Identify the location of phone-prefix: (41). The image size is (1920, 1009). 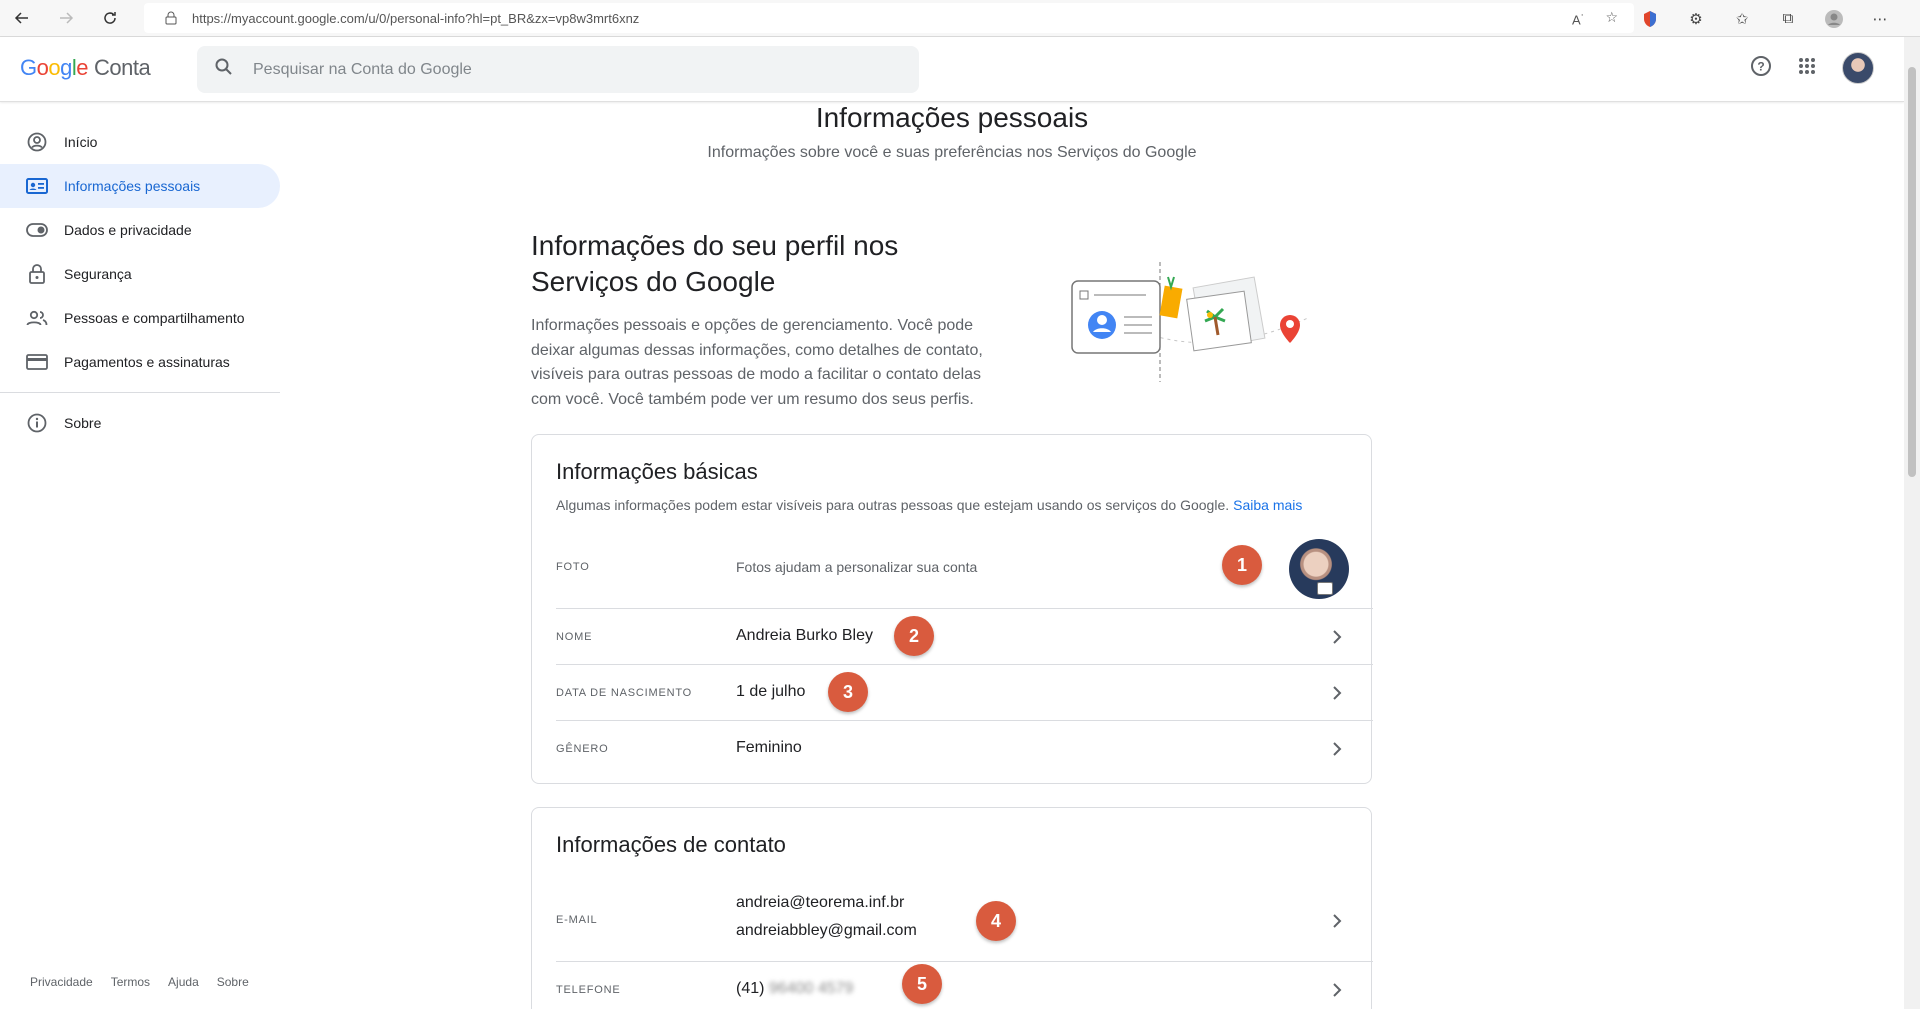
(750, 988).